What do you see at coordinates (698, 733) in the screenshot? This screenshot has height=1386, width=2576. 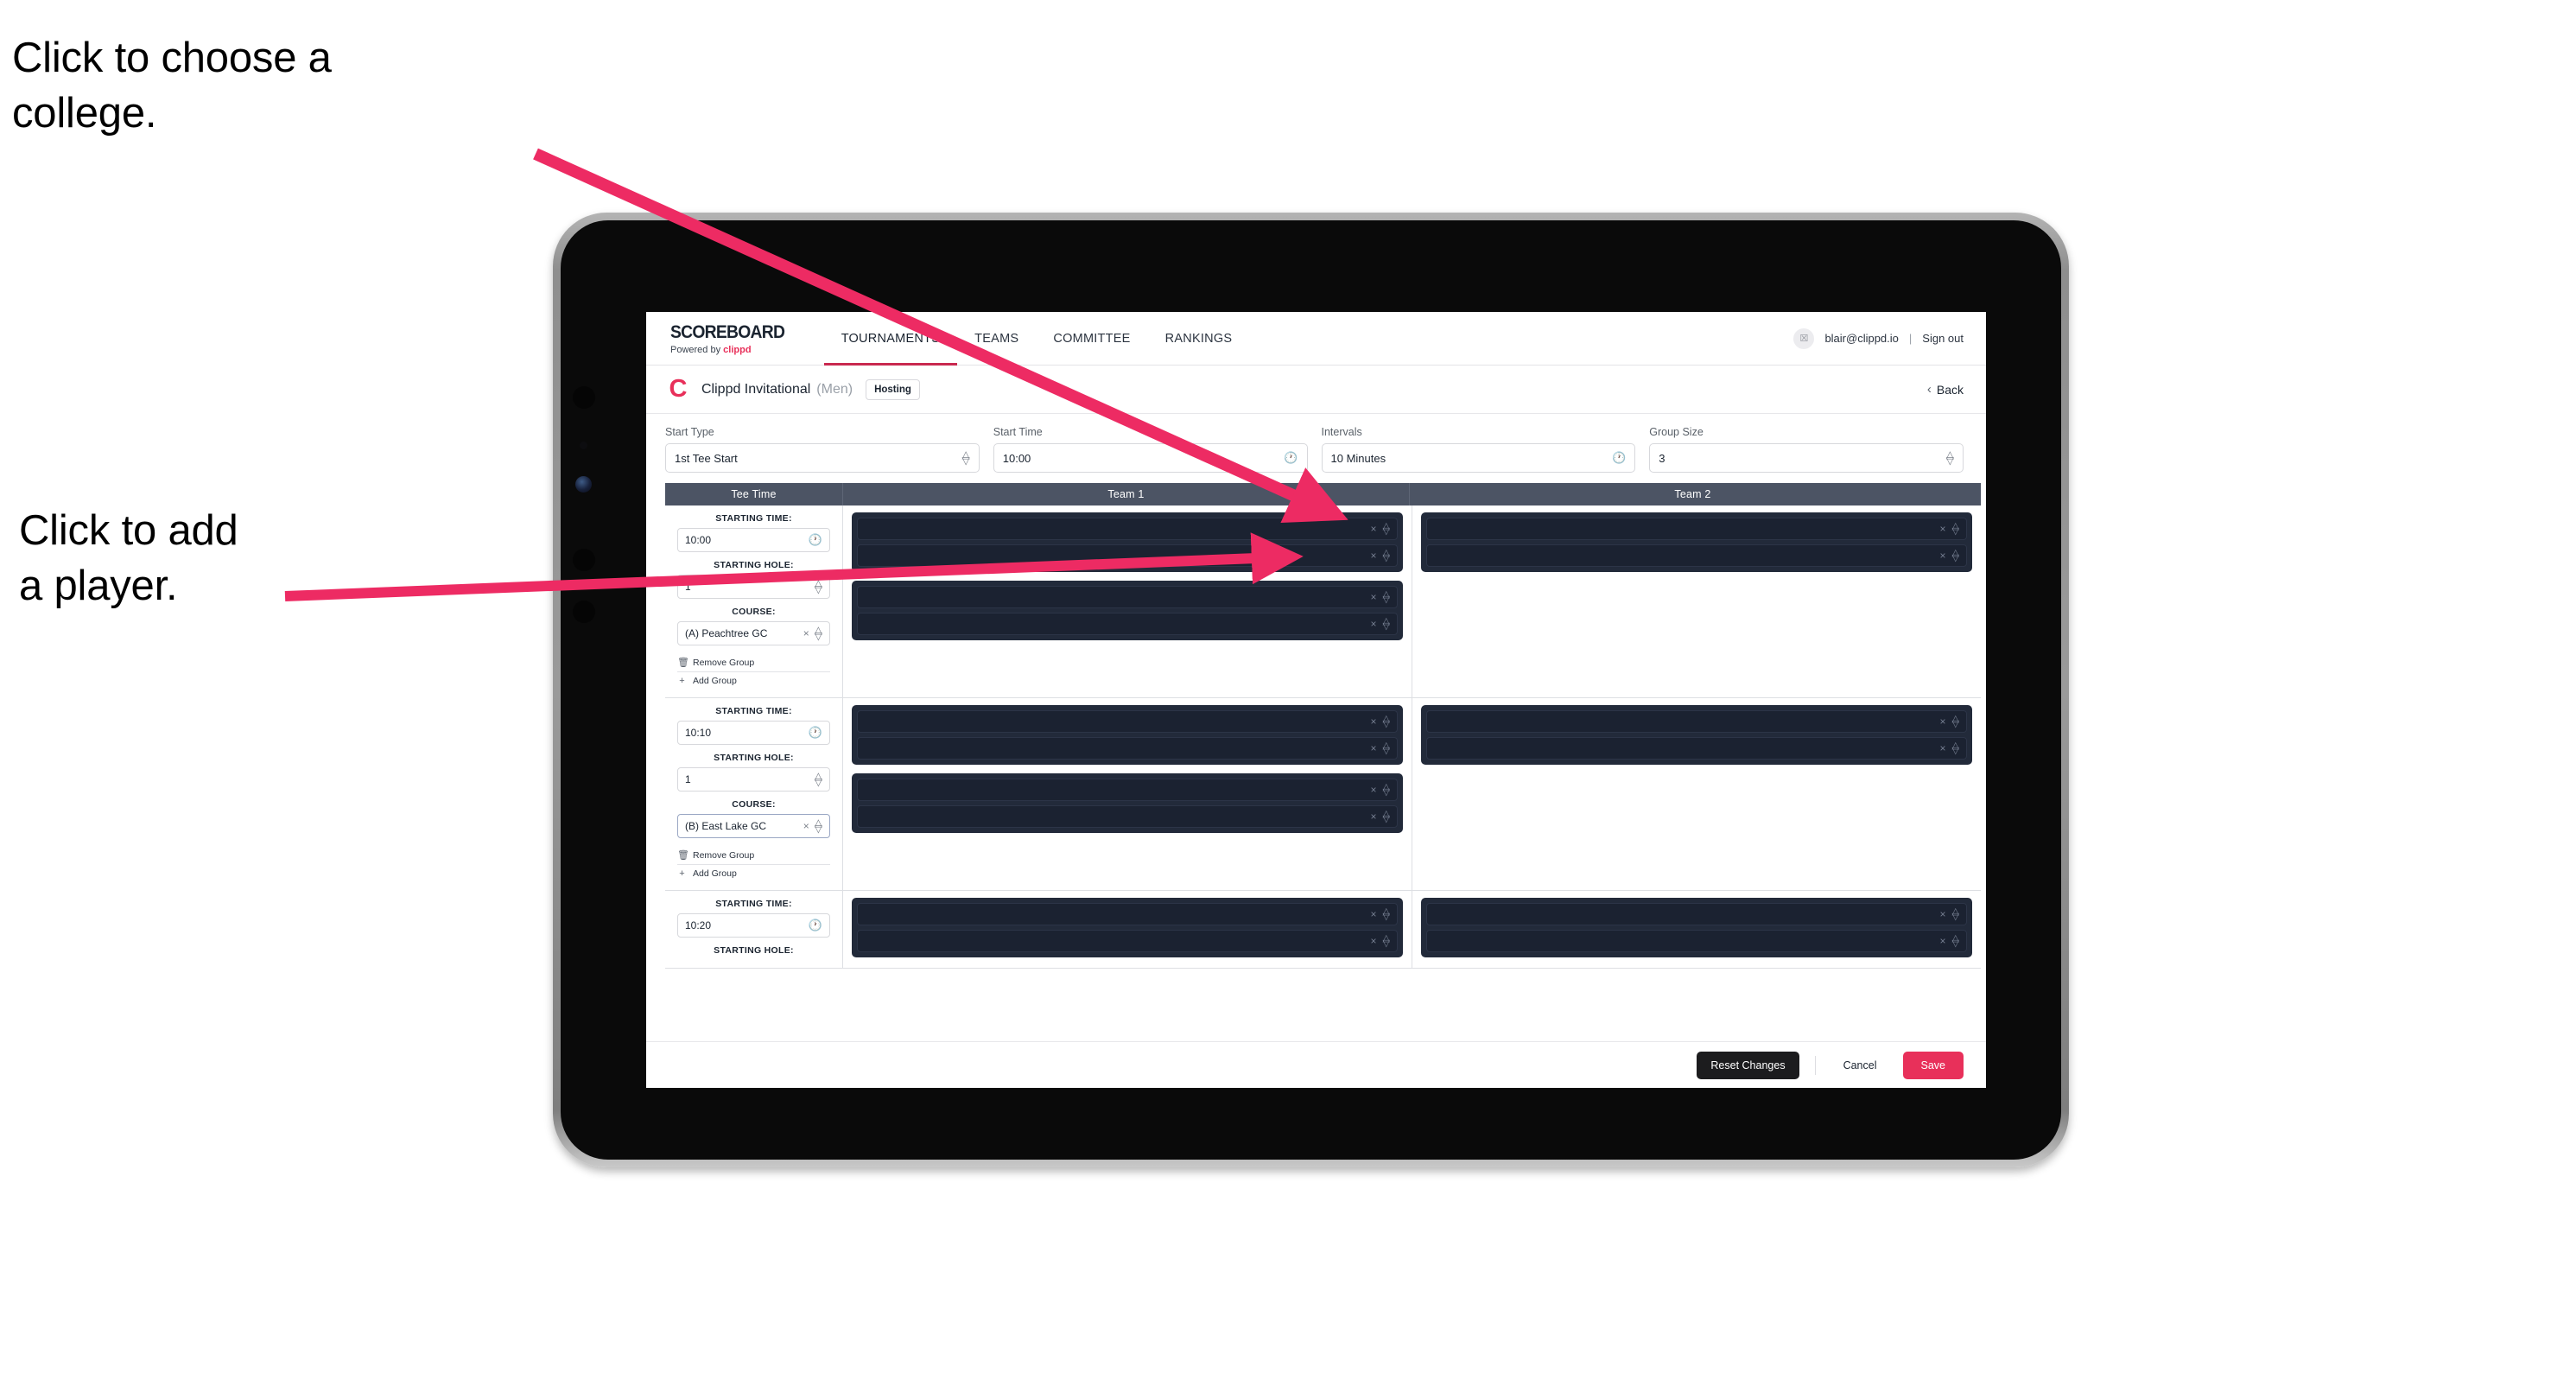 I see `starting-time-input-value: 10:10` at bounding box center [698, 733].